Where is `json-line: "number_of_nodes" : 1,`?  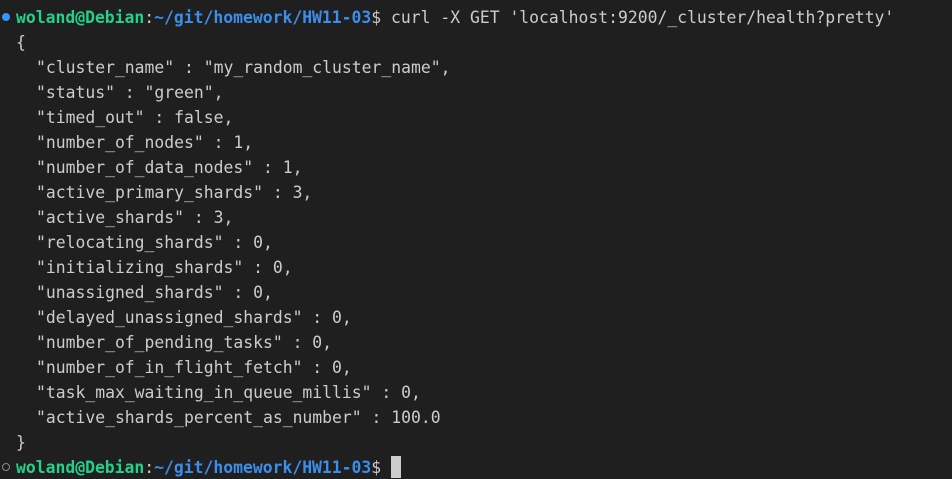 json-line: "number_of_nodes" : 1, is located at coordinates (145, 142).